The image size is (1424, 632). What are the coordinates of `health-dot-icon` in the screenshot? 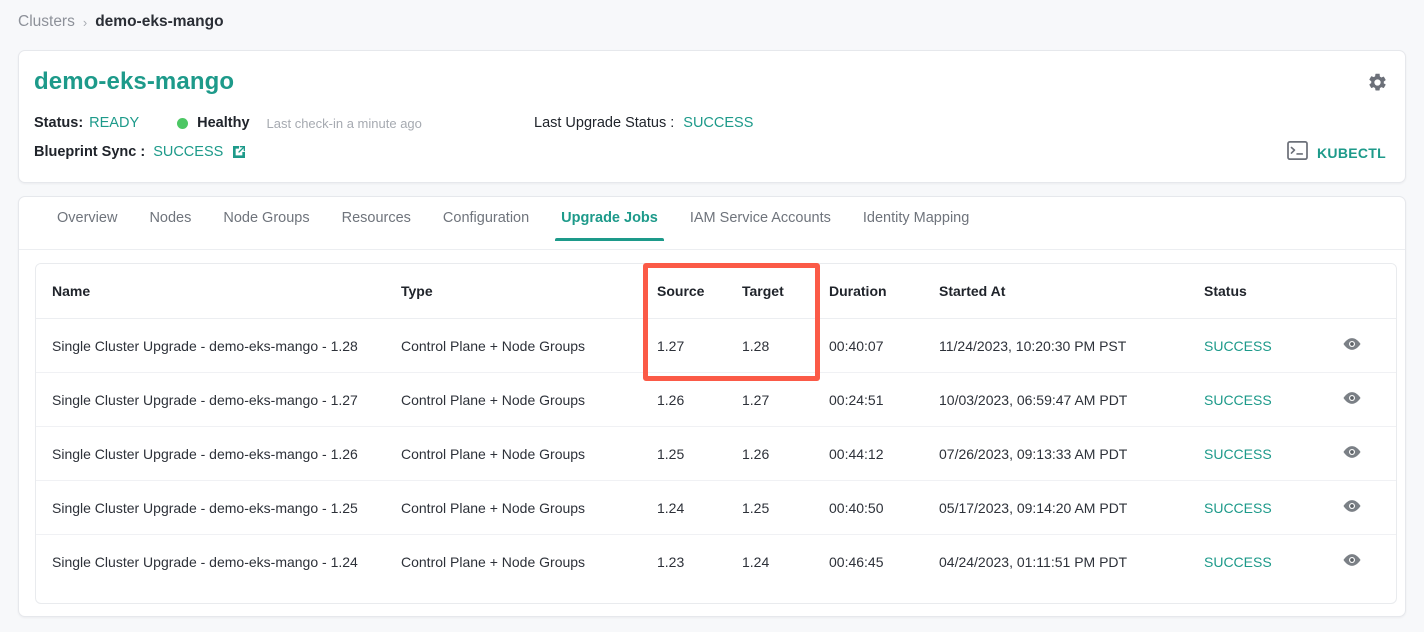 It's located at (183, 123).